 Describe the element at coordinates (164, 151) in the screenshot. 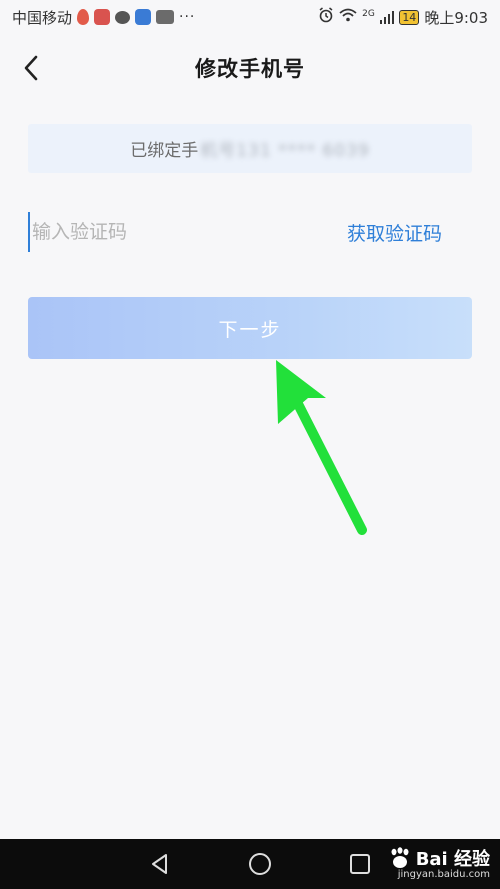

I see `bound-phone-prefix: 已绑定手` at that location.